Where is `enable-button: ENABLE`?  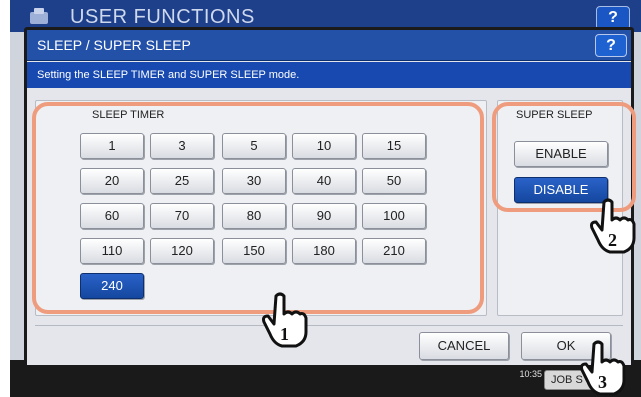
enable-button: ENABLE is located at coordinates (561, 154).